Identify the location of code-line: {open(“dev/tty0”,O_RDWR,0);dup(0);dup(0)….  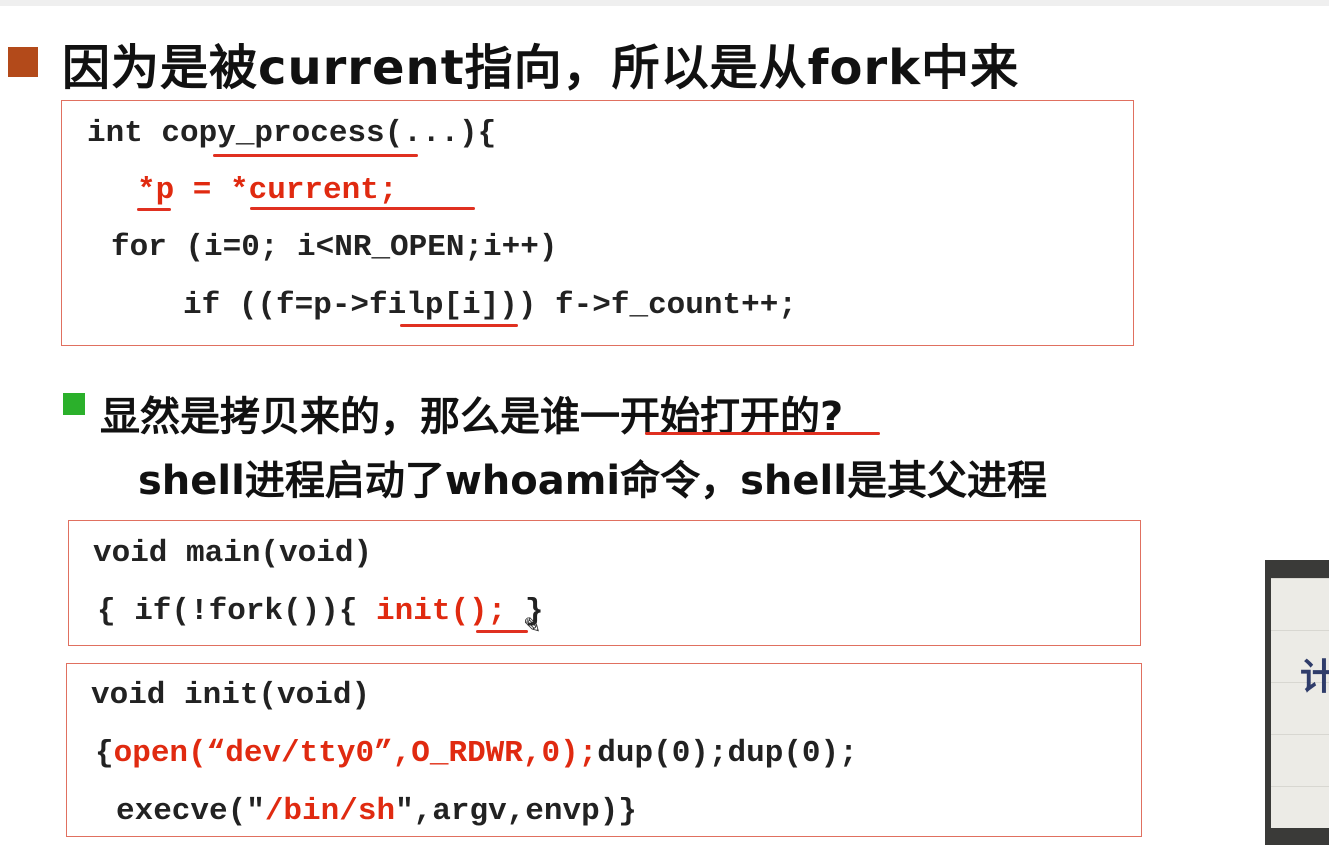
(476, 753).